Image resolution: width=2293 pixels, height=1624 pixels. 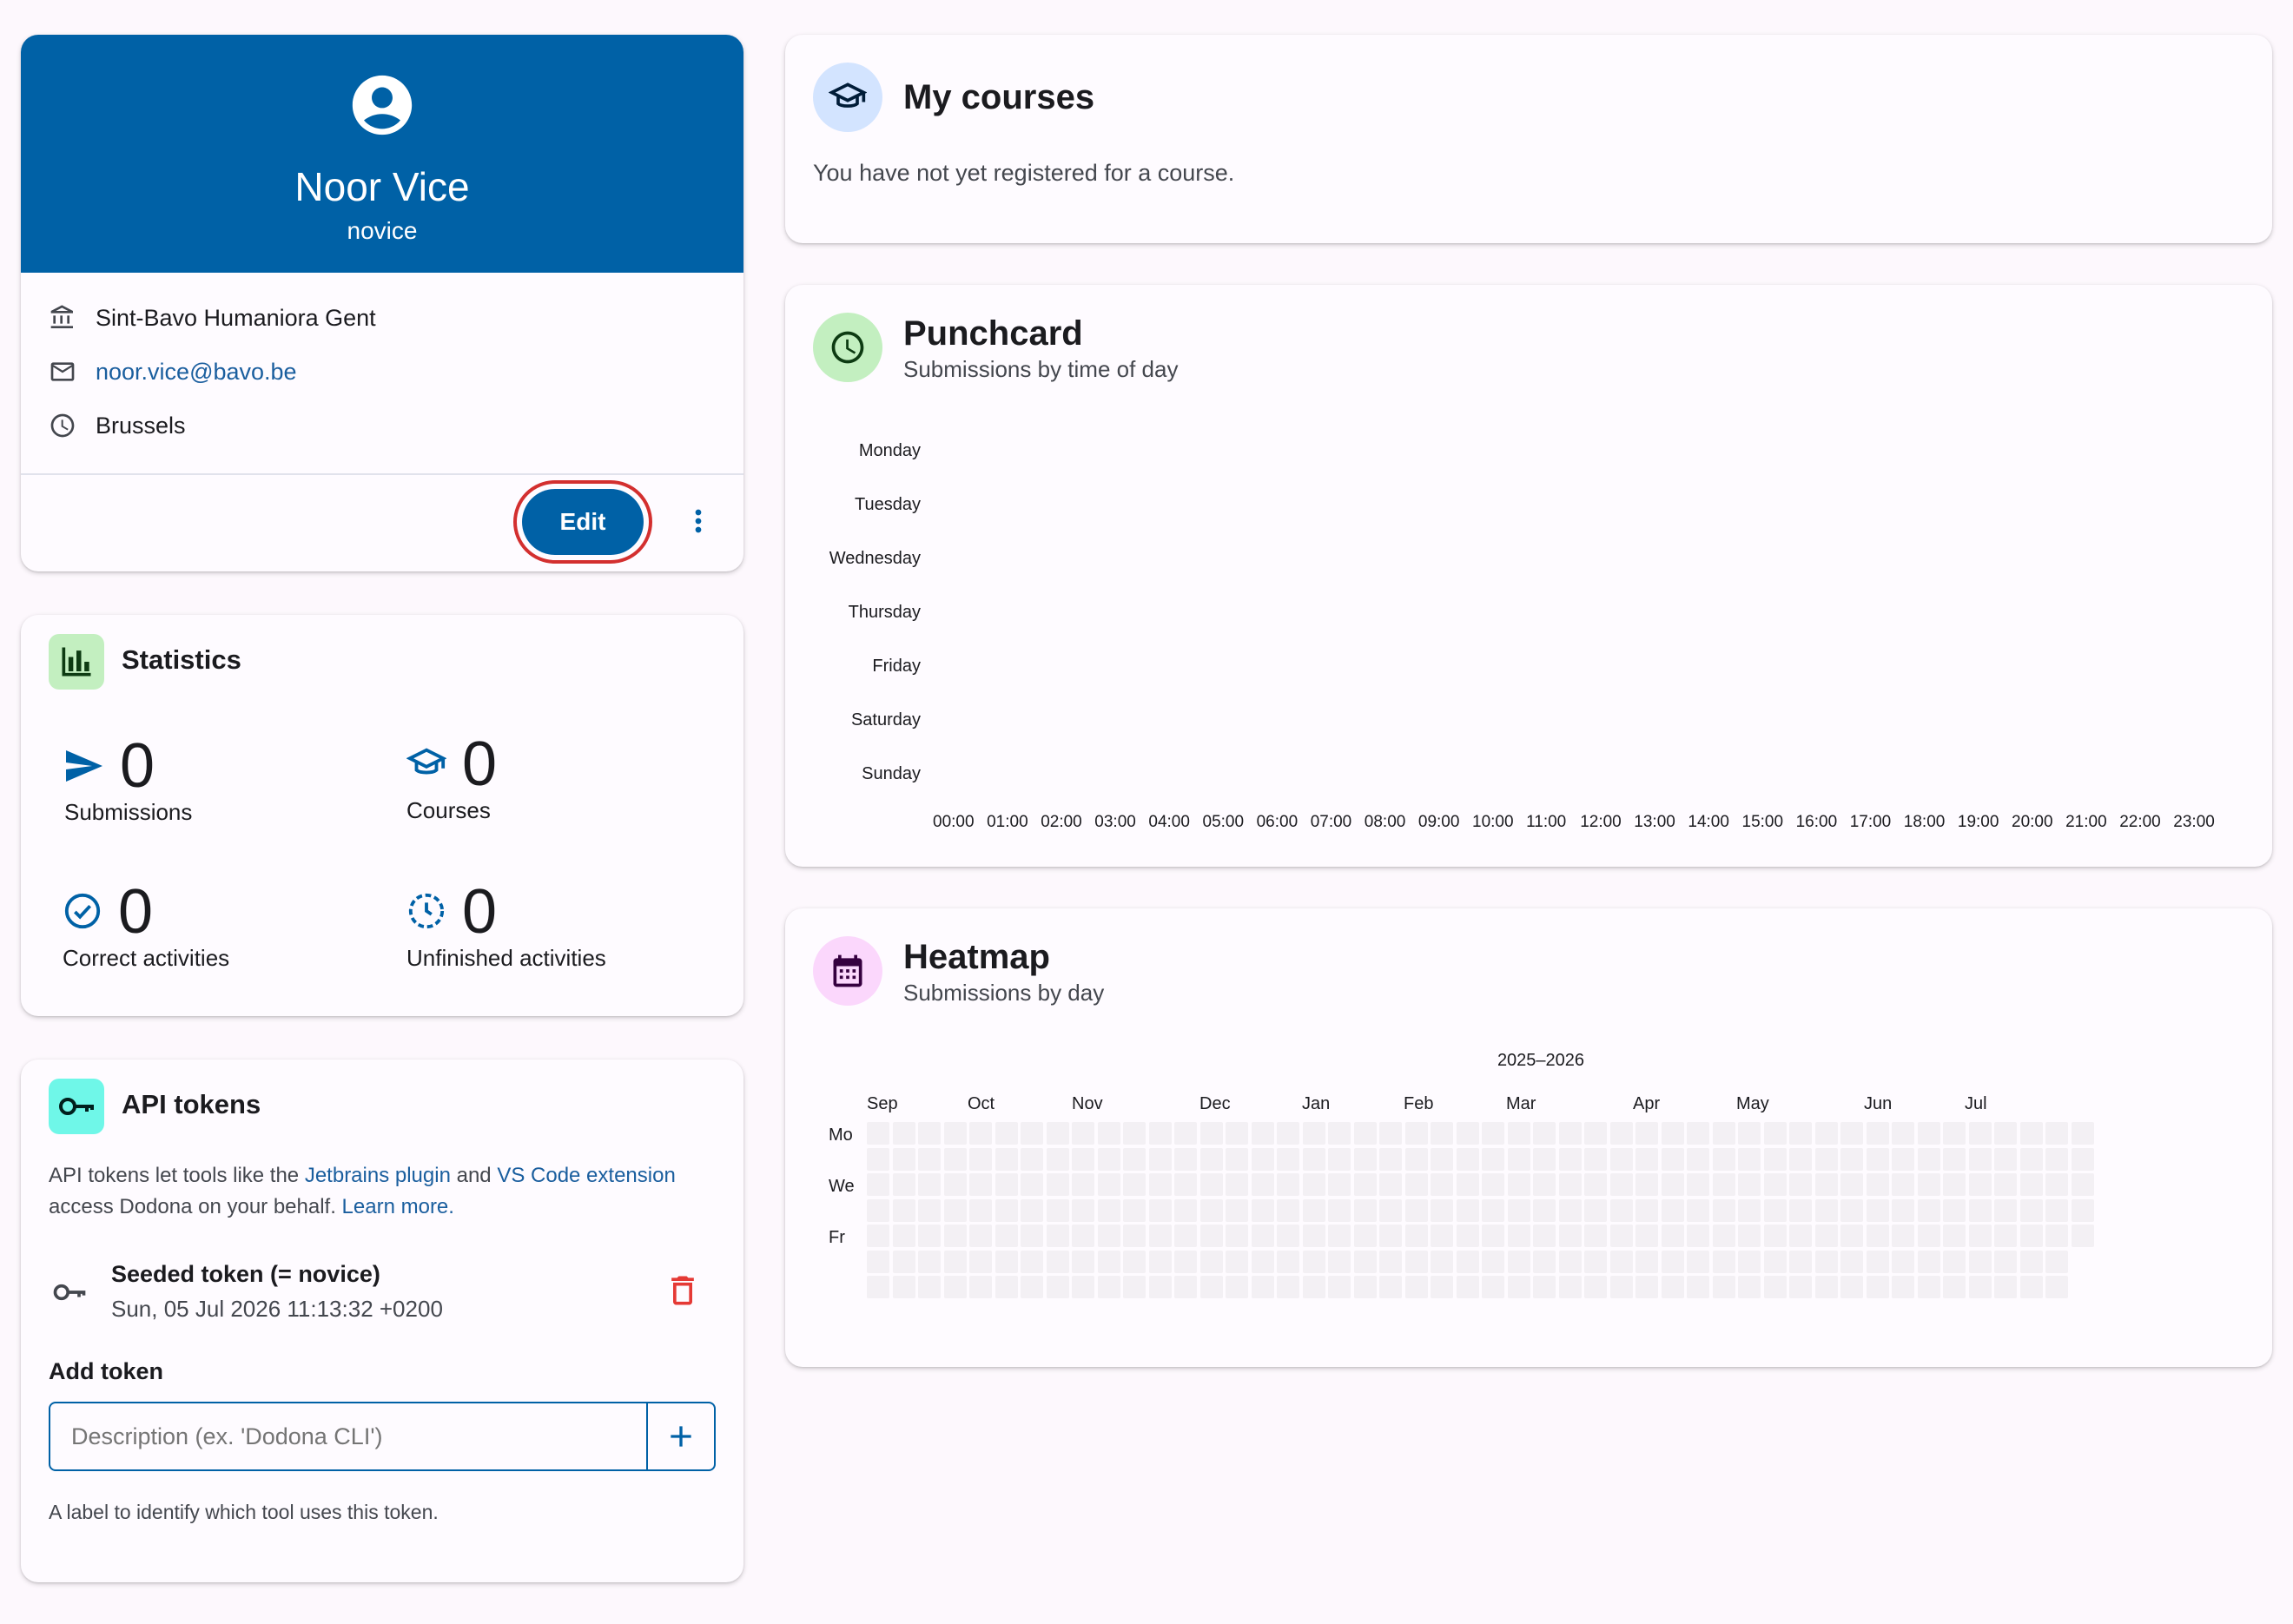 What do you see at coordinates (398, 1206) in the screenshot?
I see `learn-more-link: Learn more.` at bounding box center [398, 1206].